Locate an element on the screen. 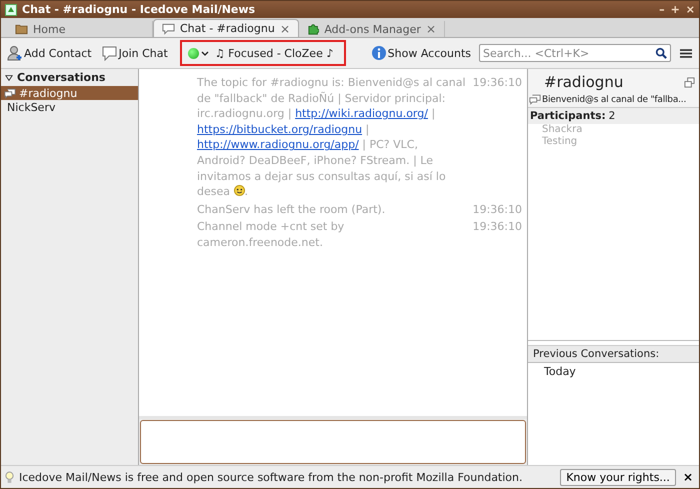 Image resolution: width=700 pixels, height=489 pixels. link: http://wiki.radiognu.org/ is located at coordinates (361, 113).